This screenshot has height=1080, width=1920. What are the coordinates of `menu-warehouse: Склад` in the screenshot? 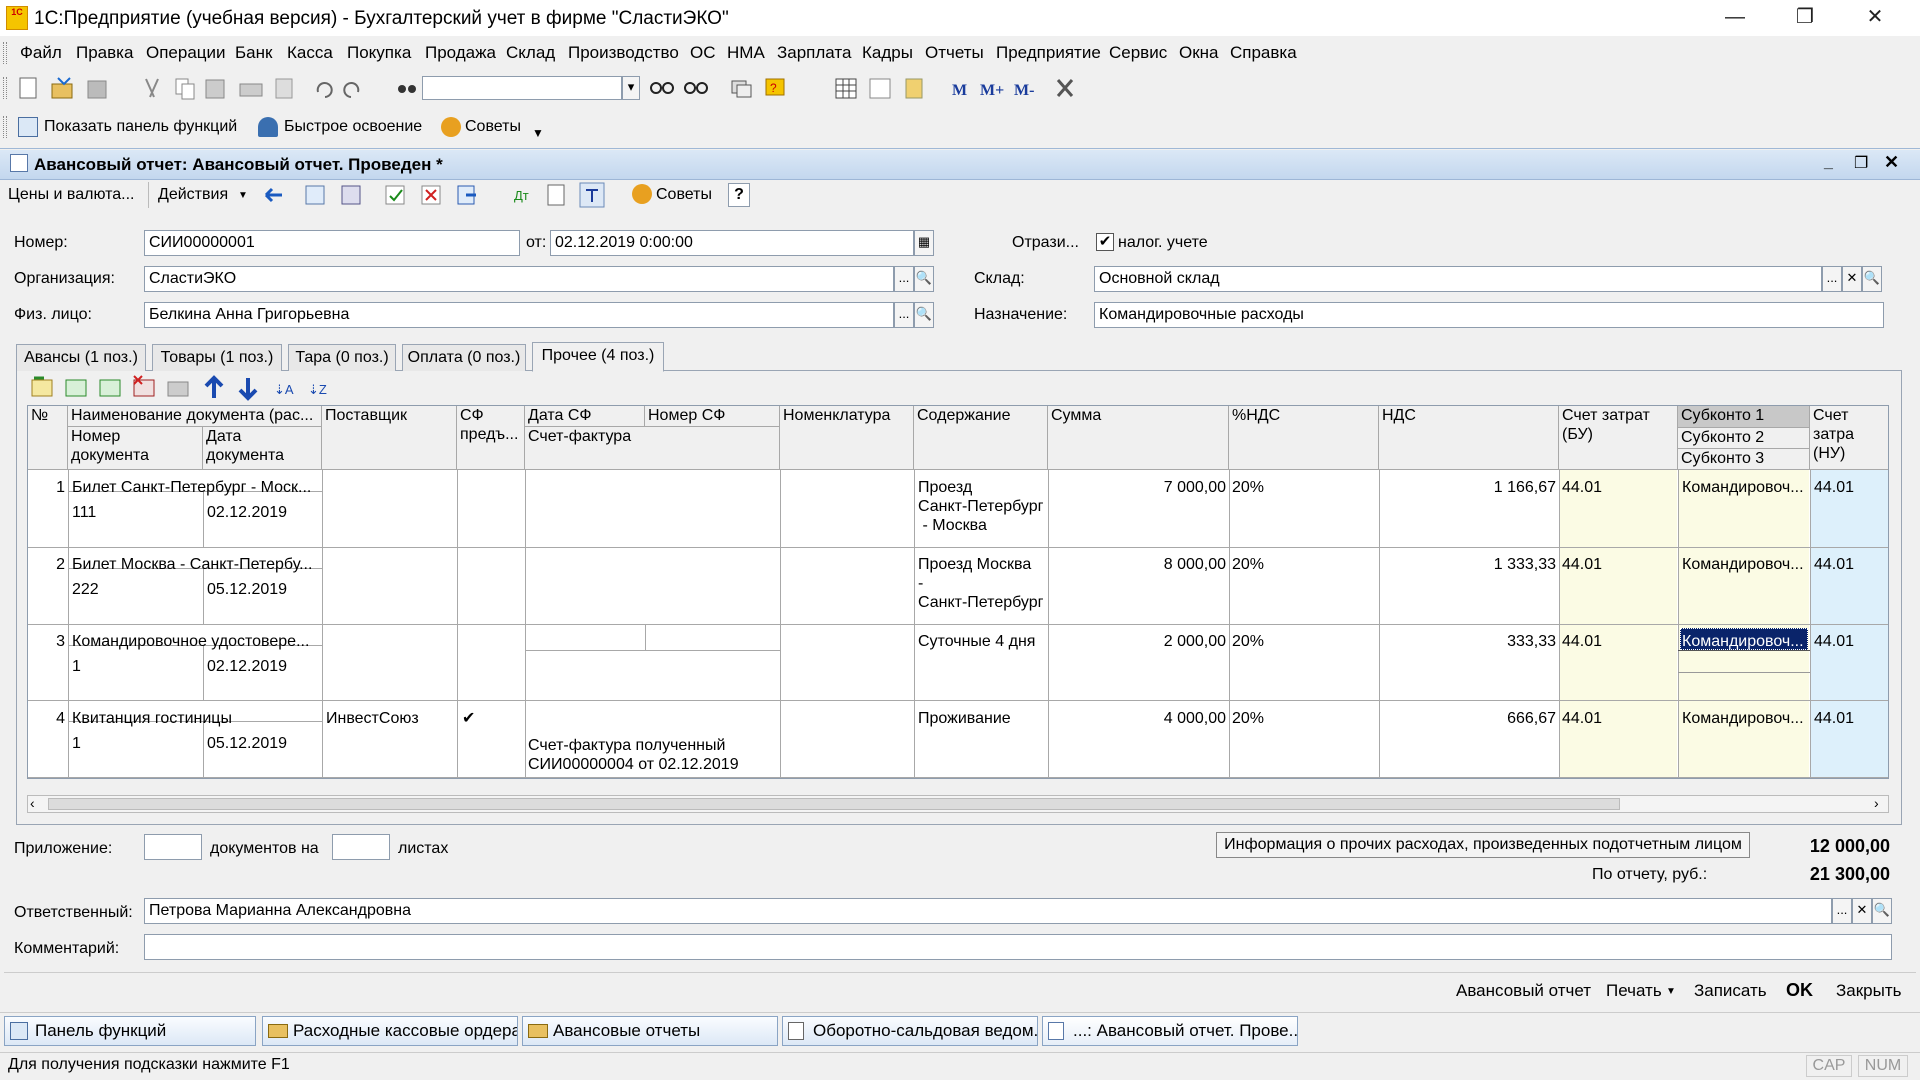 It's located at (530, 53).